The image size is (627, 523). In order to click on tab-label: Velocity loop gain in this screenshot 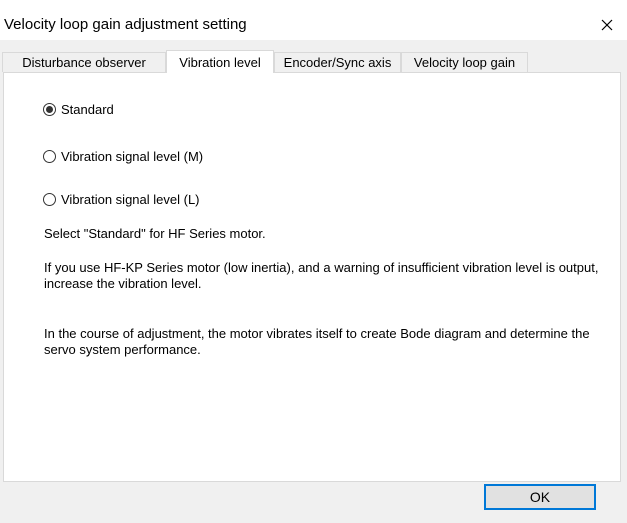, I will do `click(464, 62)`.